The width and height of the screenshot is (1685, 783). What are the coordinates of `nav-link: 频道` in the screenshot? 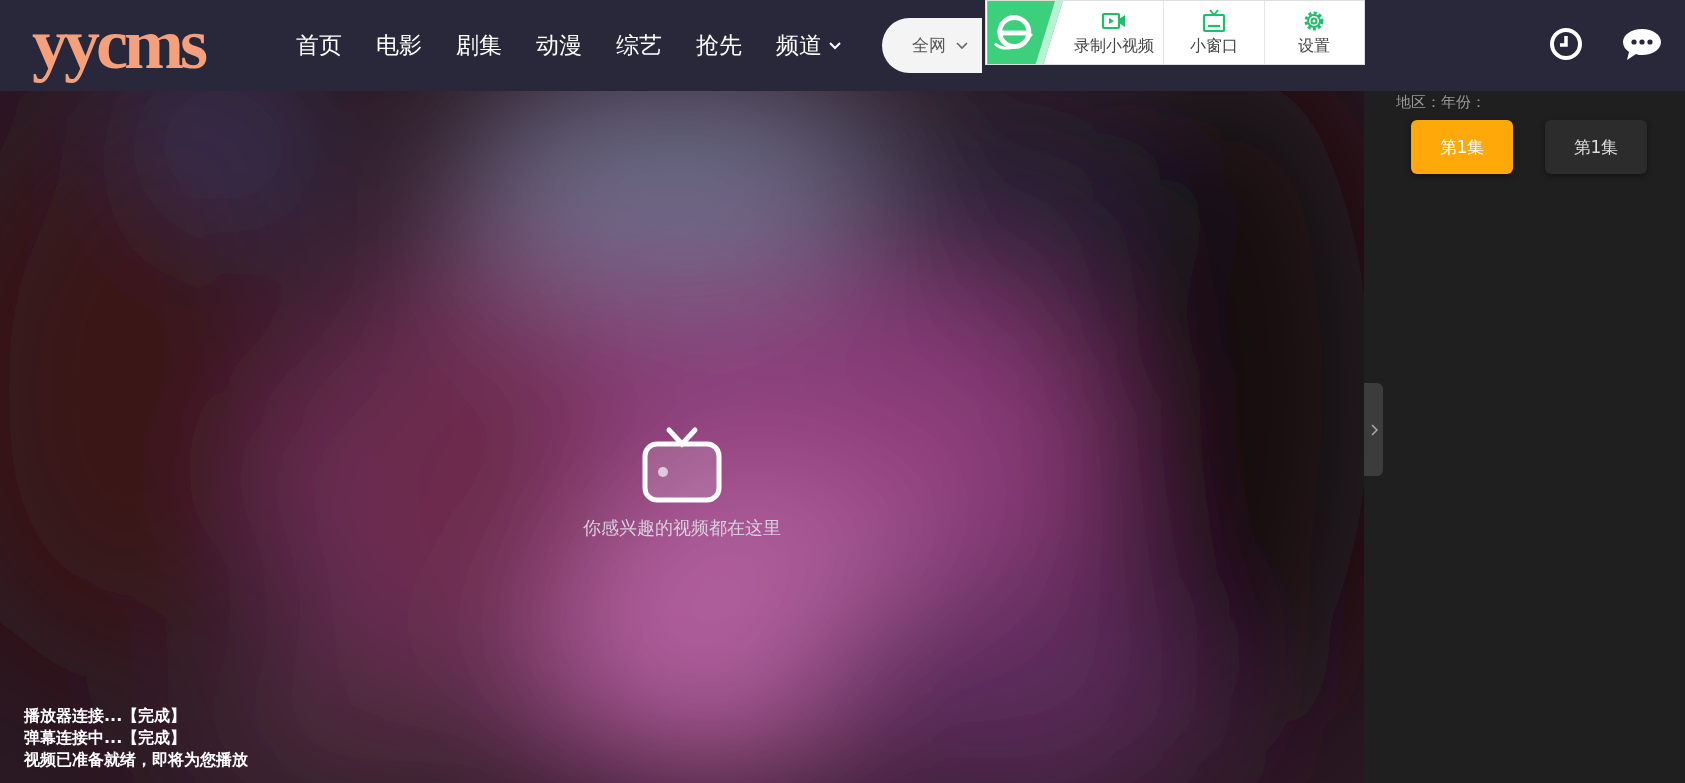 It's located at (809, 45).